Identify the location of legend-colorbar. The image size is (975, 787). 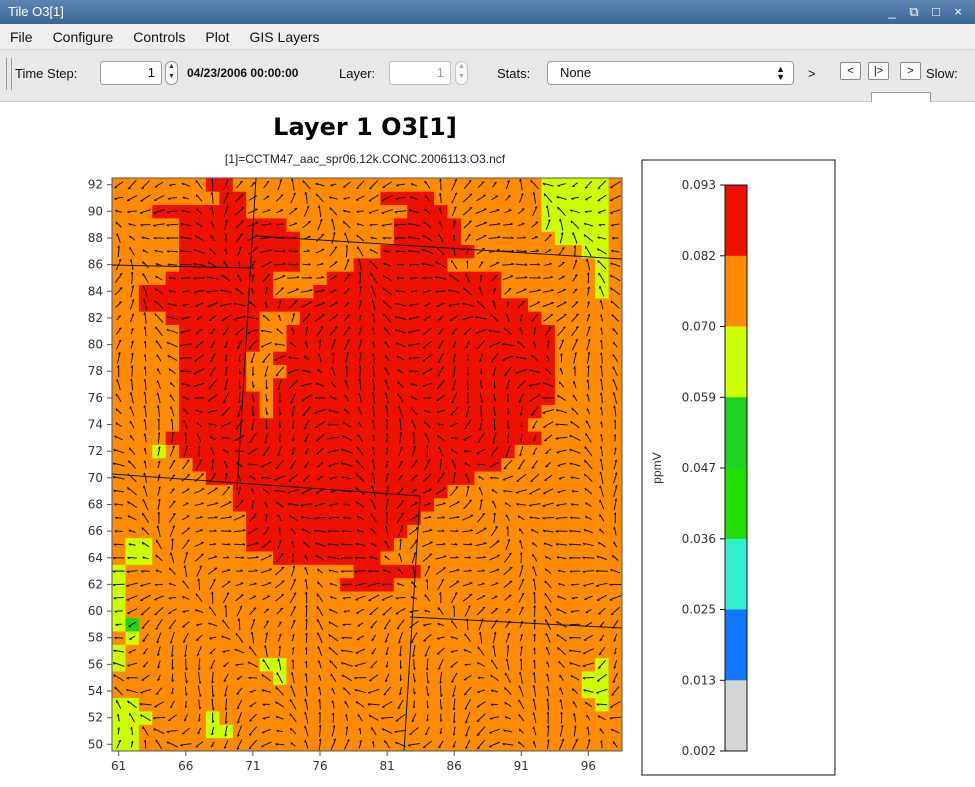
(736, 468).